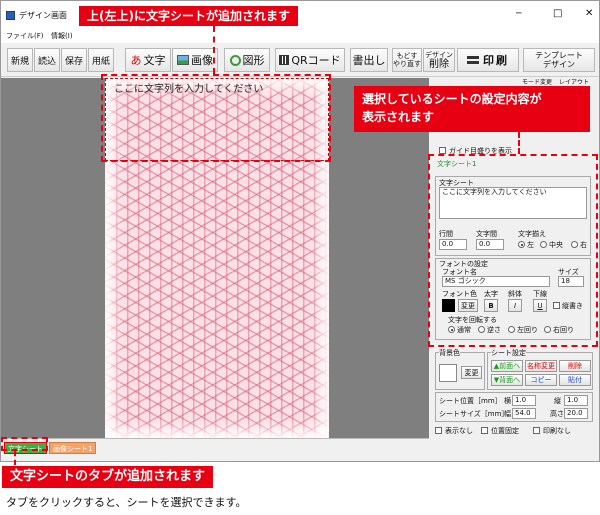 The image size is (600, 515). I want to click on template-design-button: テンプレート デザイン, so click(559, 60).